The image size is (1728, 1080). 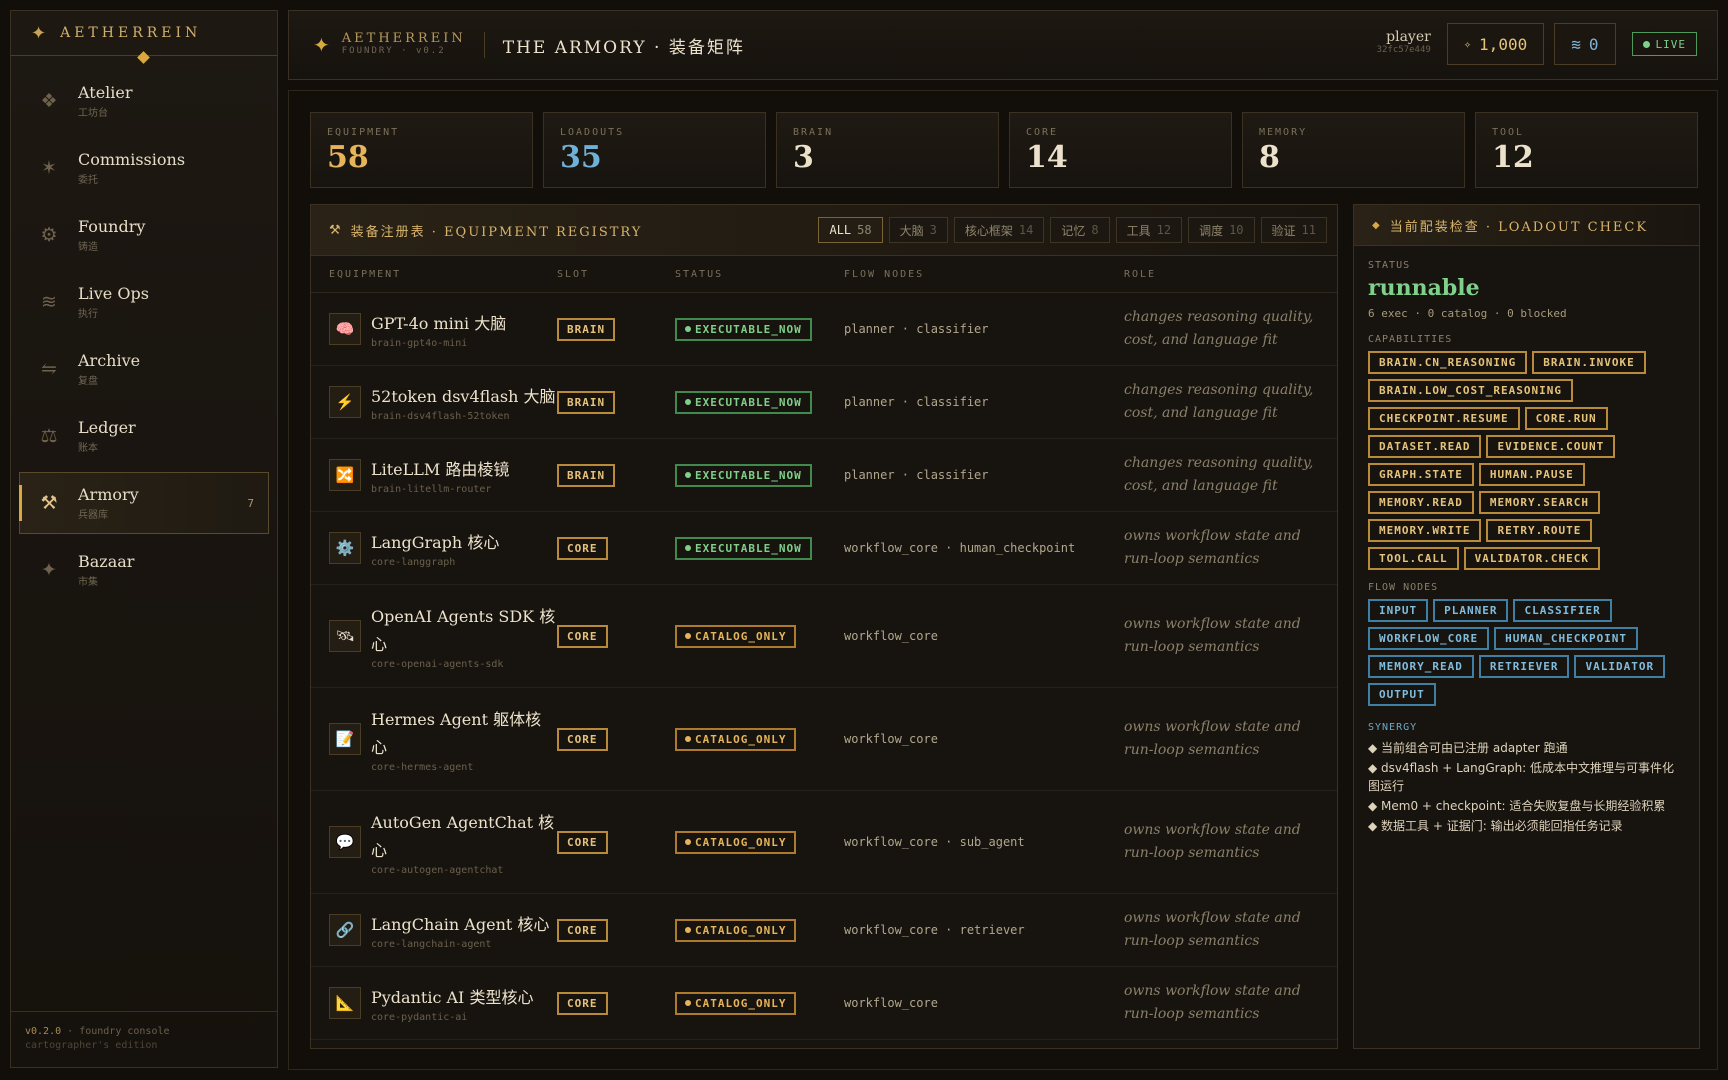 I want to click on sidebar-item-sublabel: 账本, so click(x=88, y=448).